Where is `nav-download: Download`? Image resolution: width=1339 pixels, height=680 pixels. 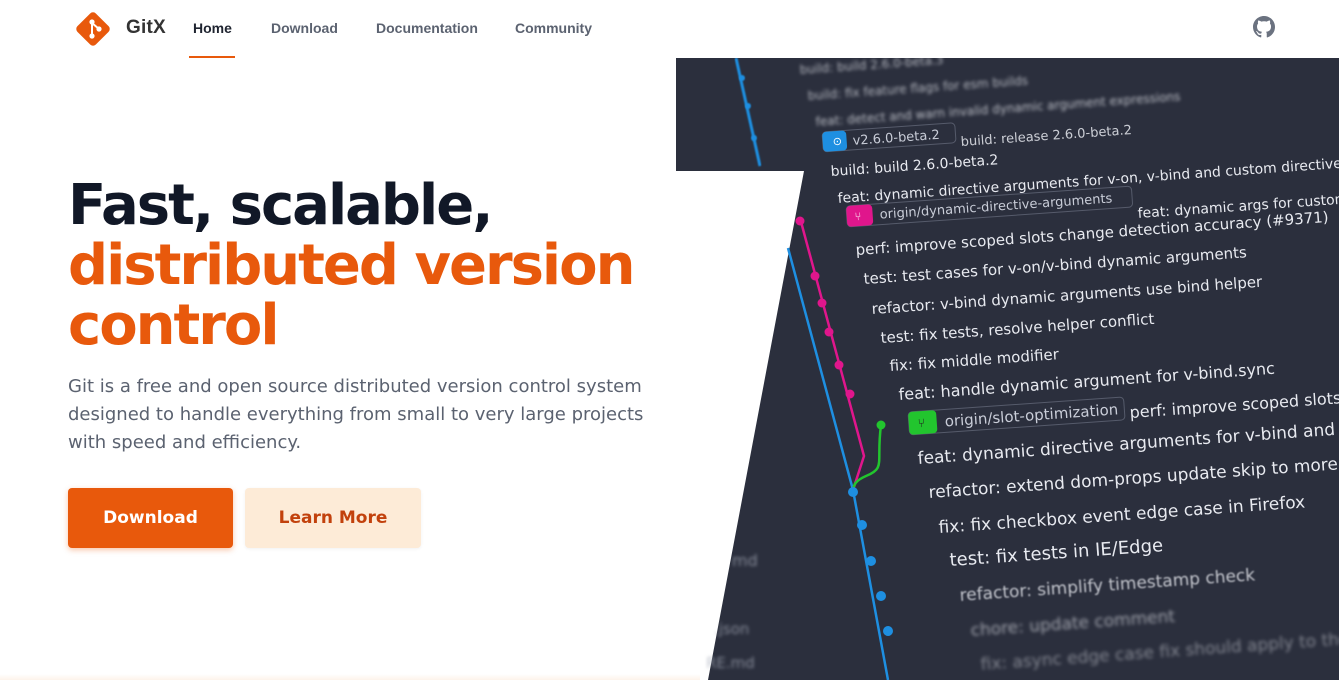
nav-download: Download is located at coordinates (304, 28).